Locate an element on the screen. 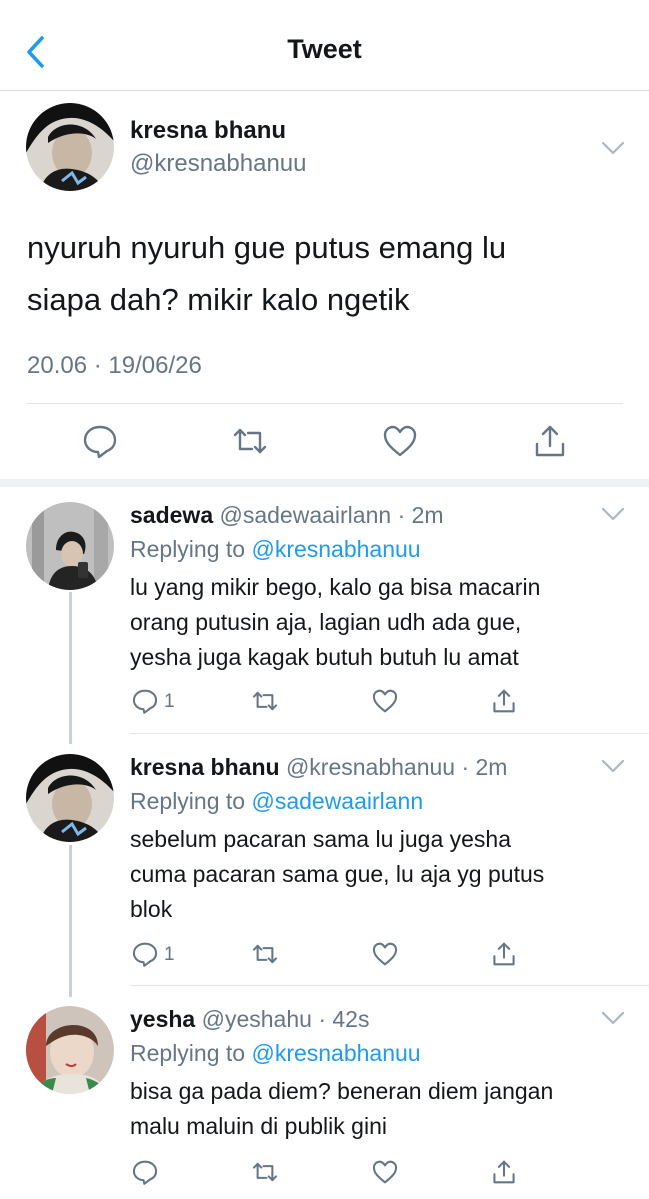  reply-text-line: lu yang mikir bego, kalo ga bisa macarin is located at coordinates (335, 587).